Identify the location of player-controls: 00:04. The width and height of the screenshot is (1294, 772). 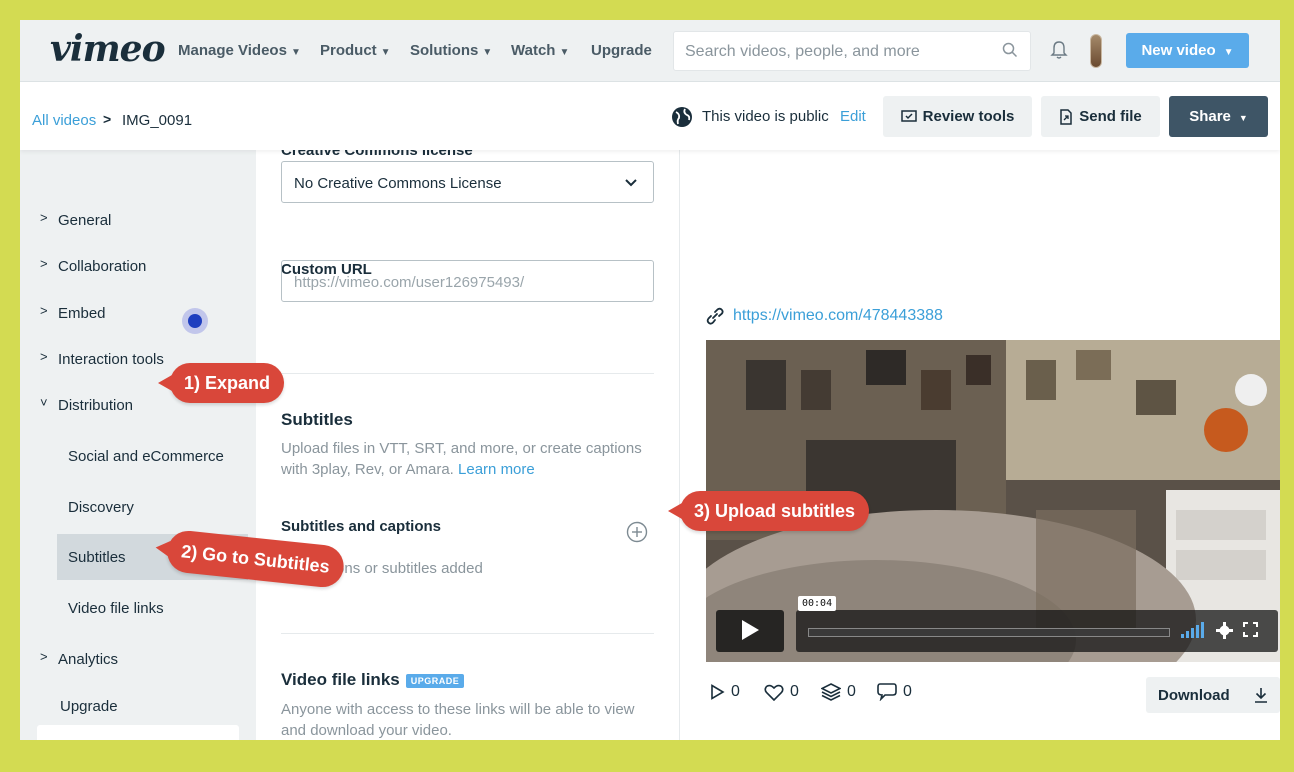
(997, 624).